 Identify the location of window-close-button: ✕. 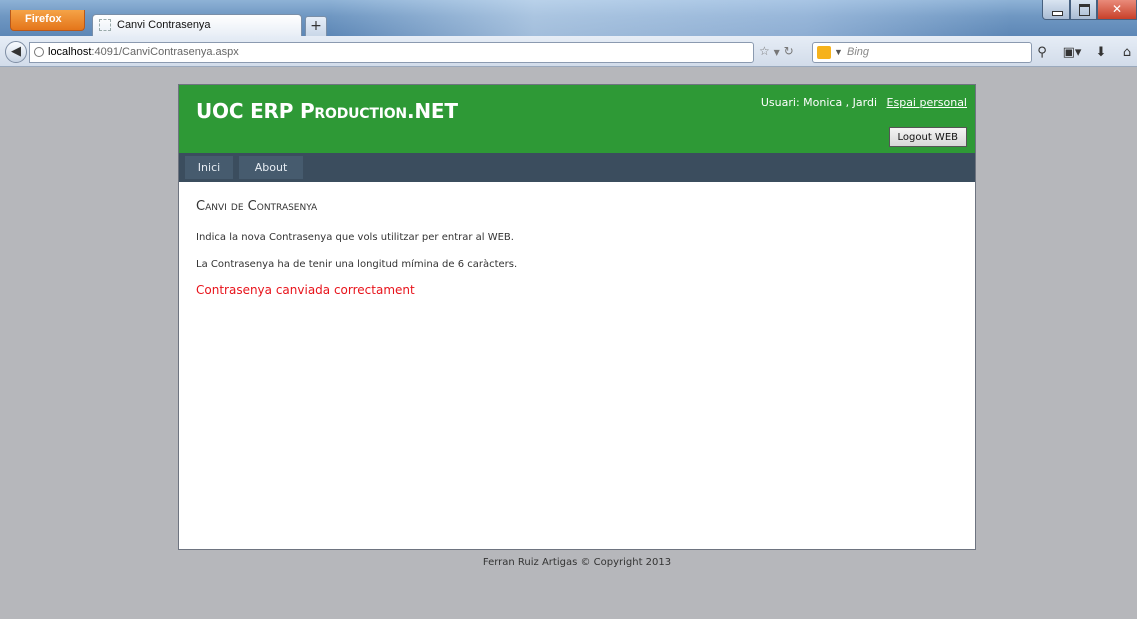
(1117, 10).